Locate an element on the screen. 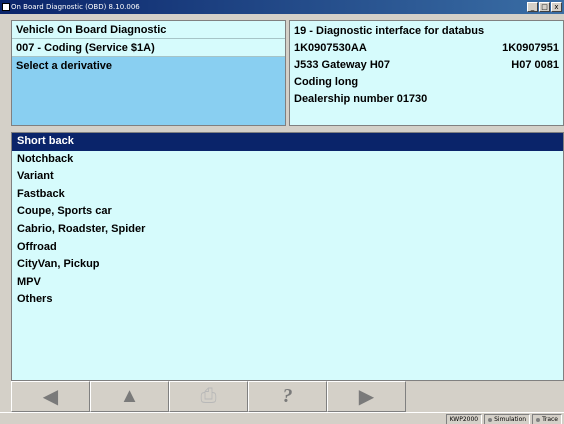 This screenshot has width=564, height=424. forward-arrow-icon: ▶ is located at coordinates (366, 397).